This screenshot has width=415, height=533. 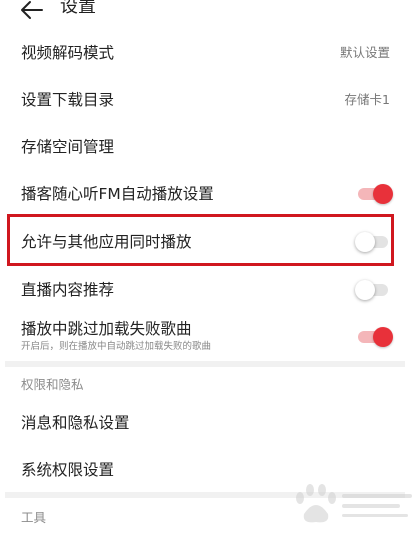 I want to click on row-value: 默认设置, so click(x=364, y=52).